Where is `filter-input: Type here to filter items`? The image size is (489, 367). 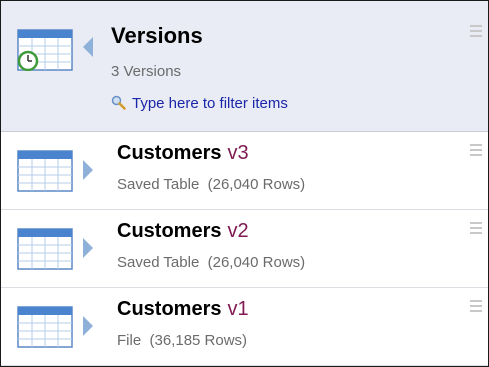 filter-input: Type here to filter items is located at coordinates (199, 103).